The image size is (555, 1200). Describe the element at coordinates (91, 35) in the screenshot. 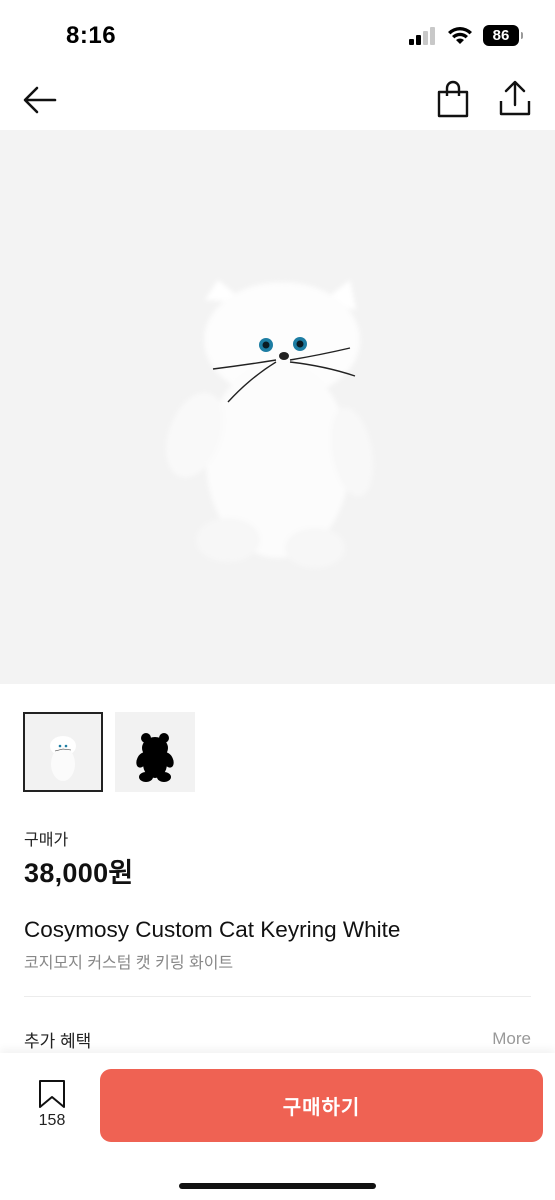

I see `status-time: 8:16` at that location.